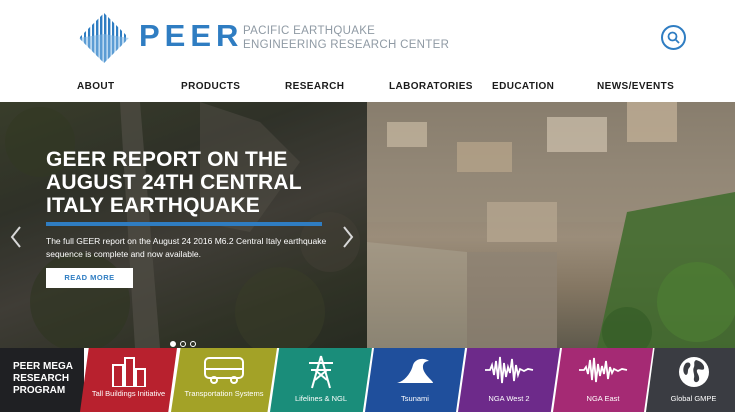  What do you see at coordinates (635, 86) in the screenshot?
I see `nav-item-news-events: NEWS/EVENTS` at bounding box center [635, 86].